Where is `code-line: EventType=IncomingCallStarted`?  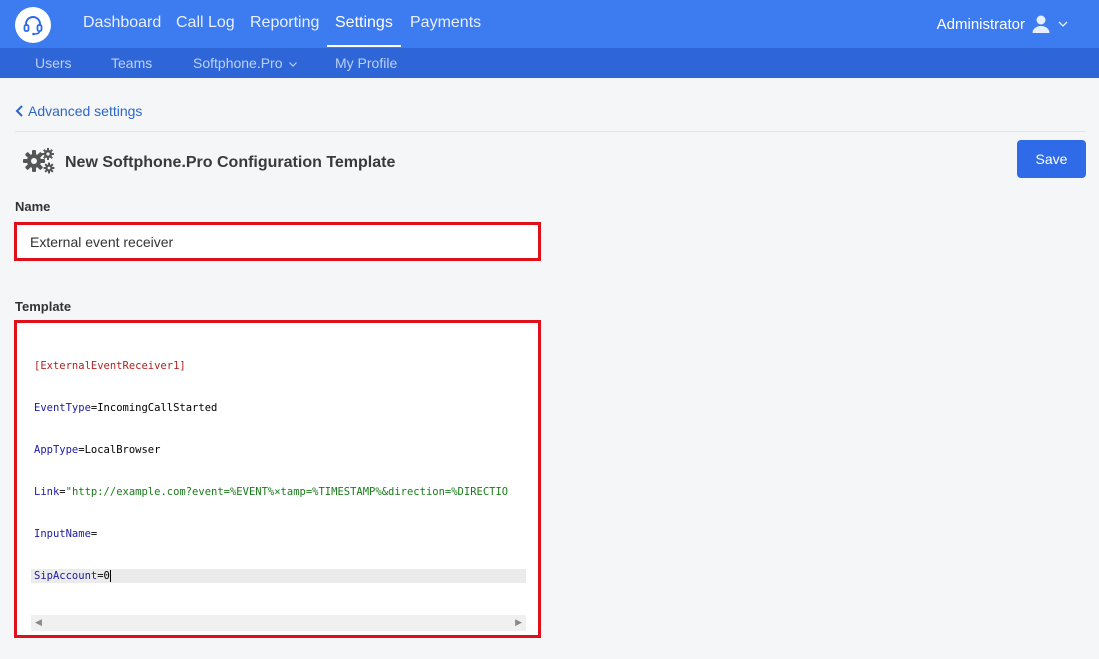
code-line: EventType=IncomingCallStarted is located at coordinates (126, 408).